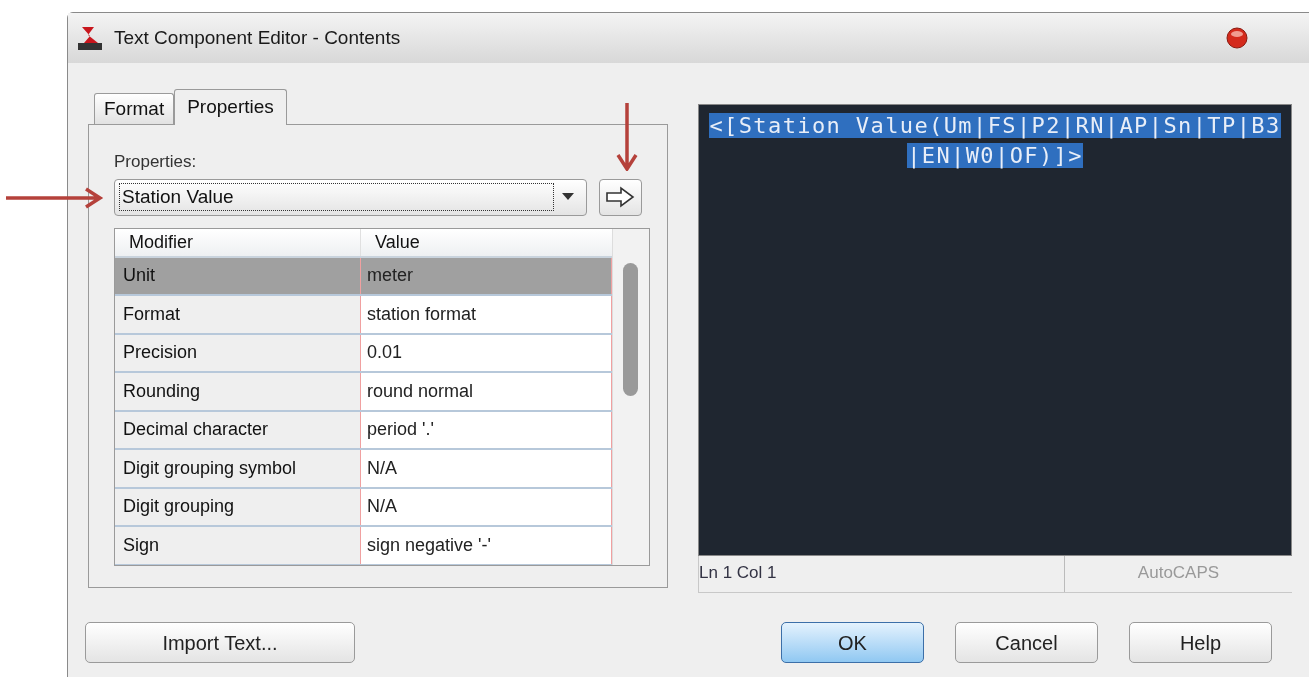 Image resolution: width=1309 pixels, height=677 pixels. What do you see at coordinates (882, 574) in the screenshot?
I see `cursor-position: Ln 1 Col 1` at bounding box center [882, 574].